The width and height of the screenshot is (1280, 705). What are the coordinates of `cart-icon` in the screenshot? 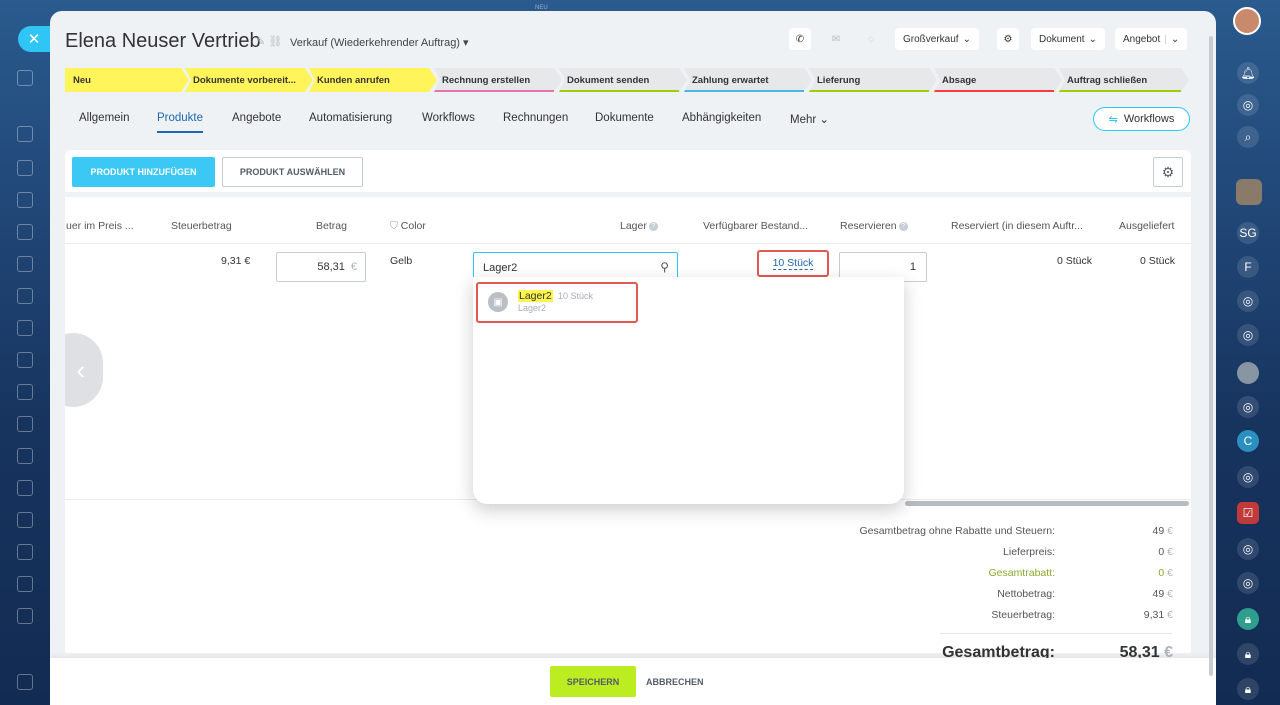 It's located at (25, 392).